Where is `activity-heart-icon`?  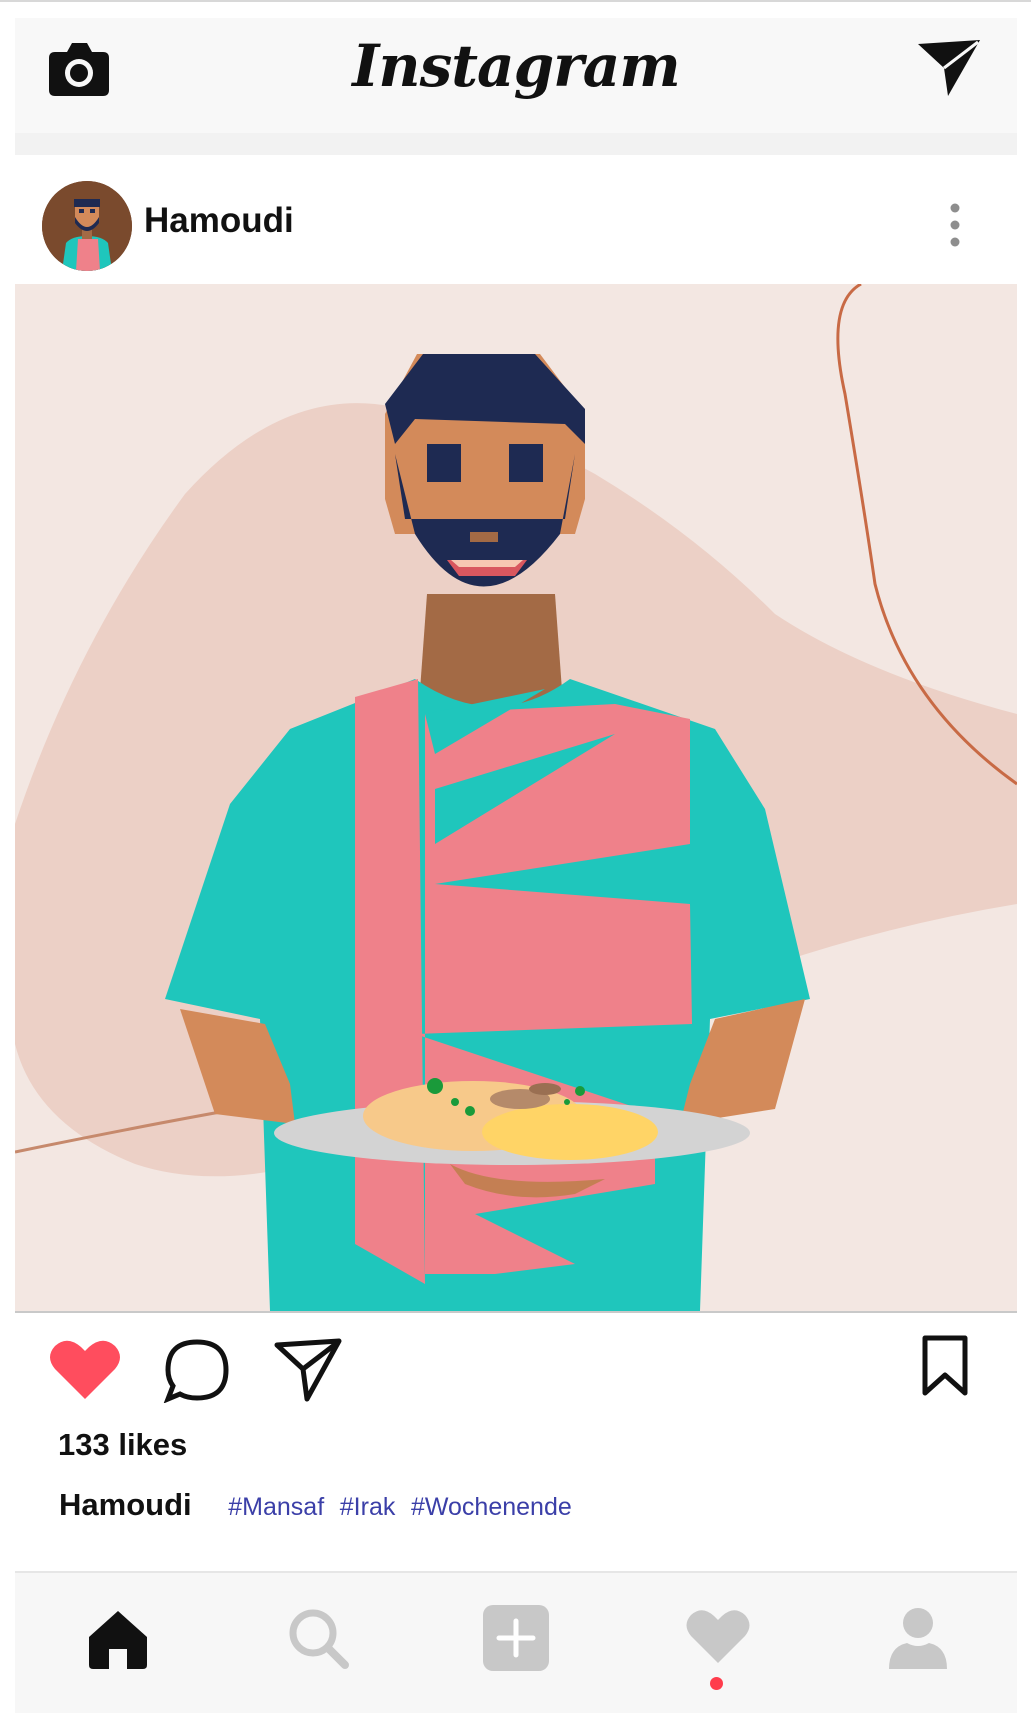
activity-heart-icon is located at coordinates (718, 1638).